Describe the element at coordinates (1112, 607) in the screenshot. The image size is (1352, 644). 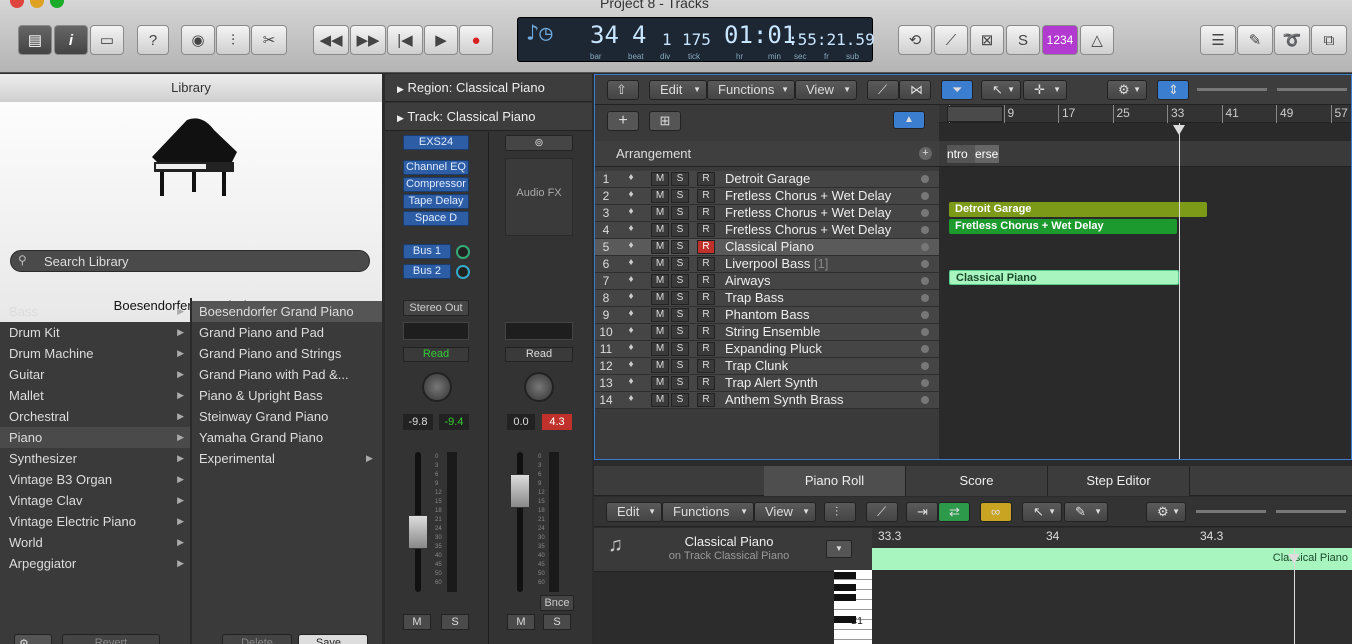
I see `pr-note-grid` at that location.